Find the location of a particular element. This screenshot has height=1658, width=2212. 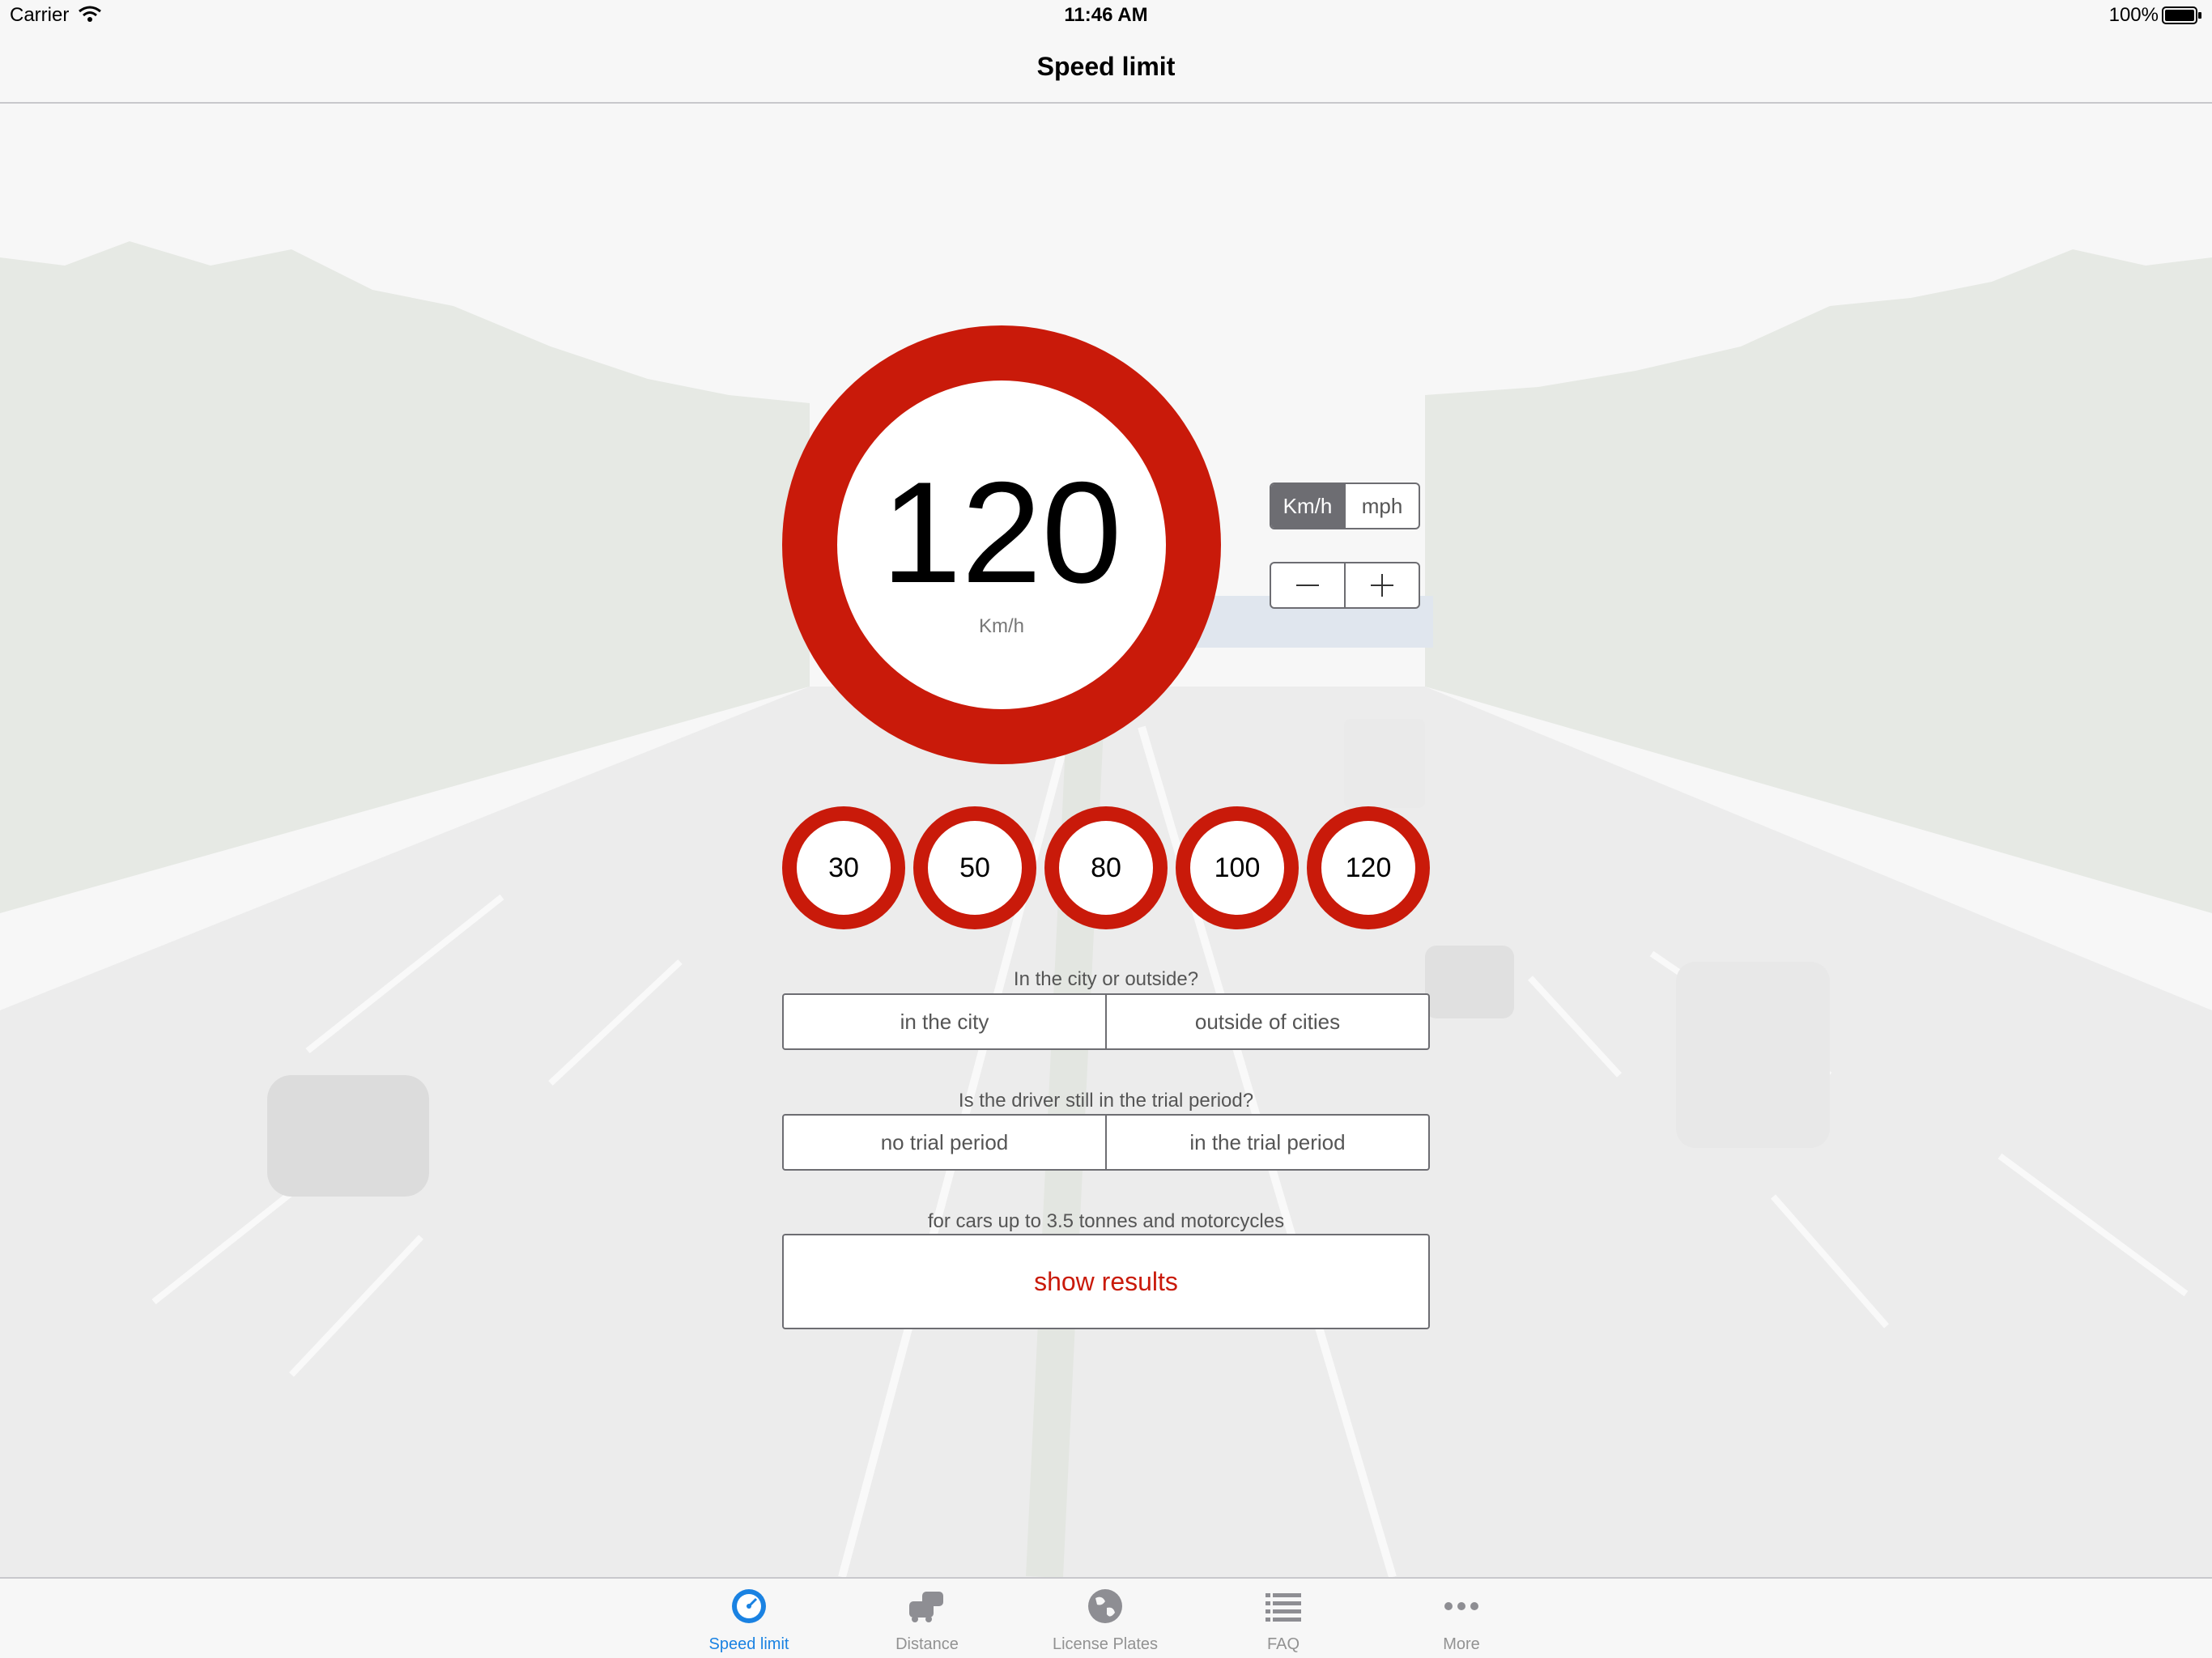

unit-mph-option: mph is located at coordinates (1381, 506).